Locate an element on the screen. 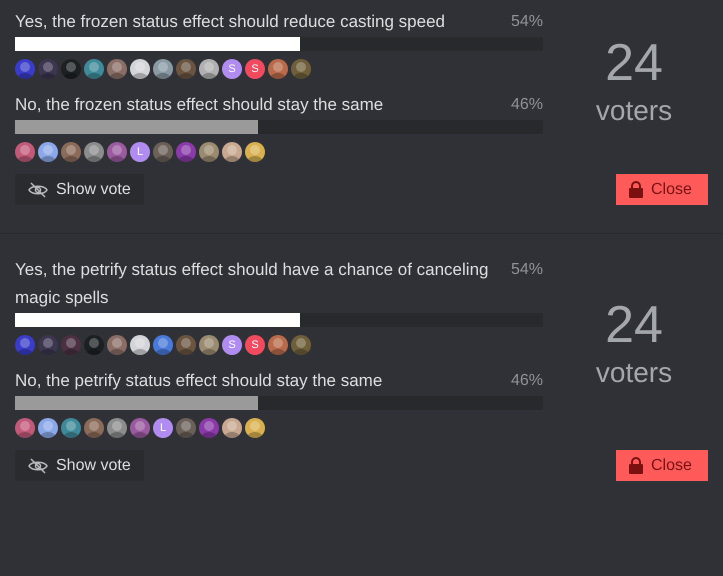 This screenshot has width=723, height=576. option-text: Yes, the petrify status effect should have a chance of canceling magic spells is located at coordinates (252, 284).